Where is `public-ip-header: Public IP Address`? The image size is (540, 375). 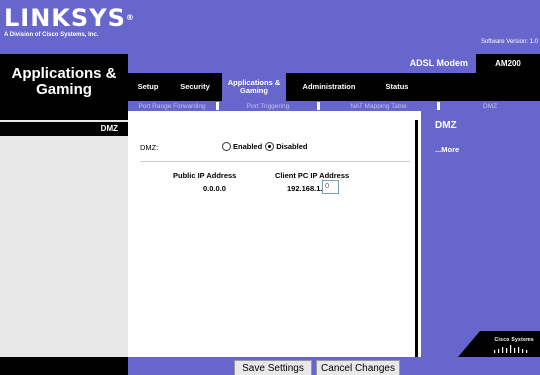 public-ip-header: Public IP Address is located at coordinates (205, 175).